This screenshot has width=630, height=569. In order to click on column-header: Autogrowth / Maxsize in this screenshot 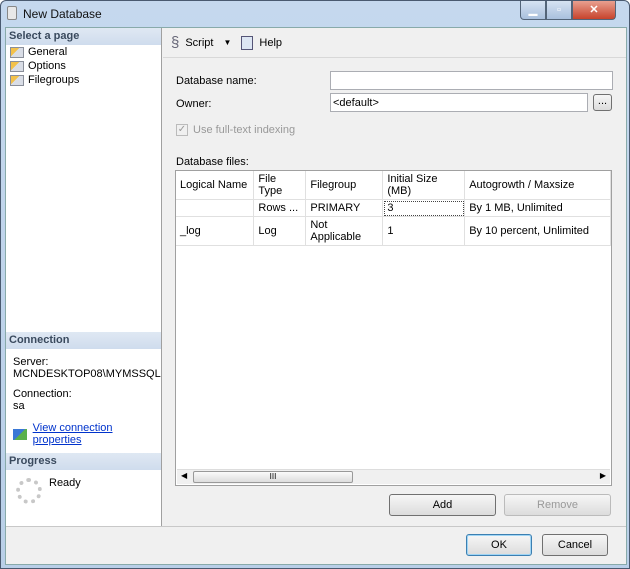, I will do `click(537, 185)`.